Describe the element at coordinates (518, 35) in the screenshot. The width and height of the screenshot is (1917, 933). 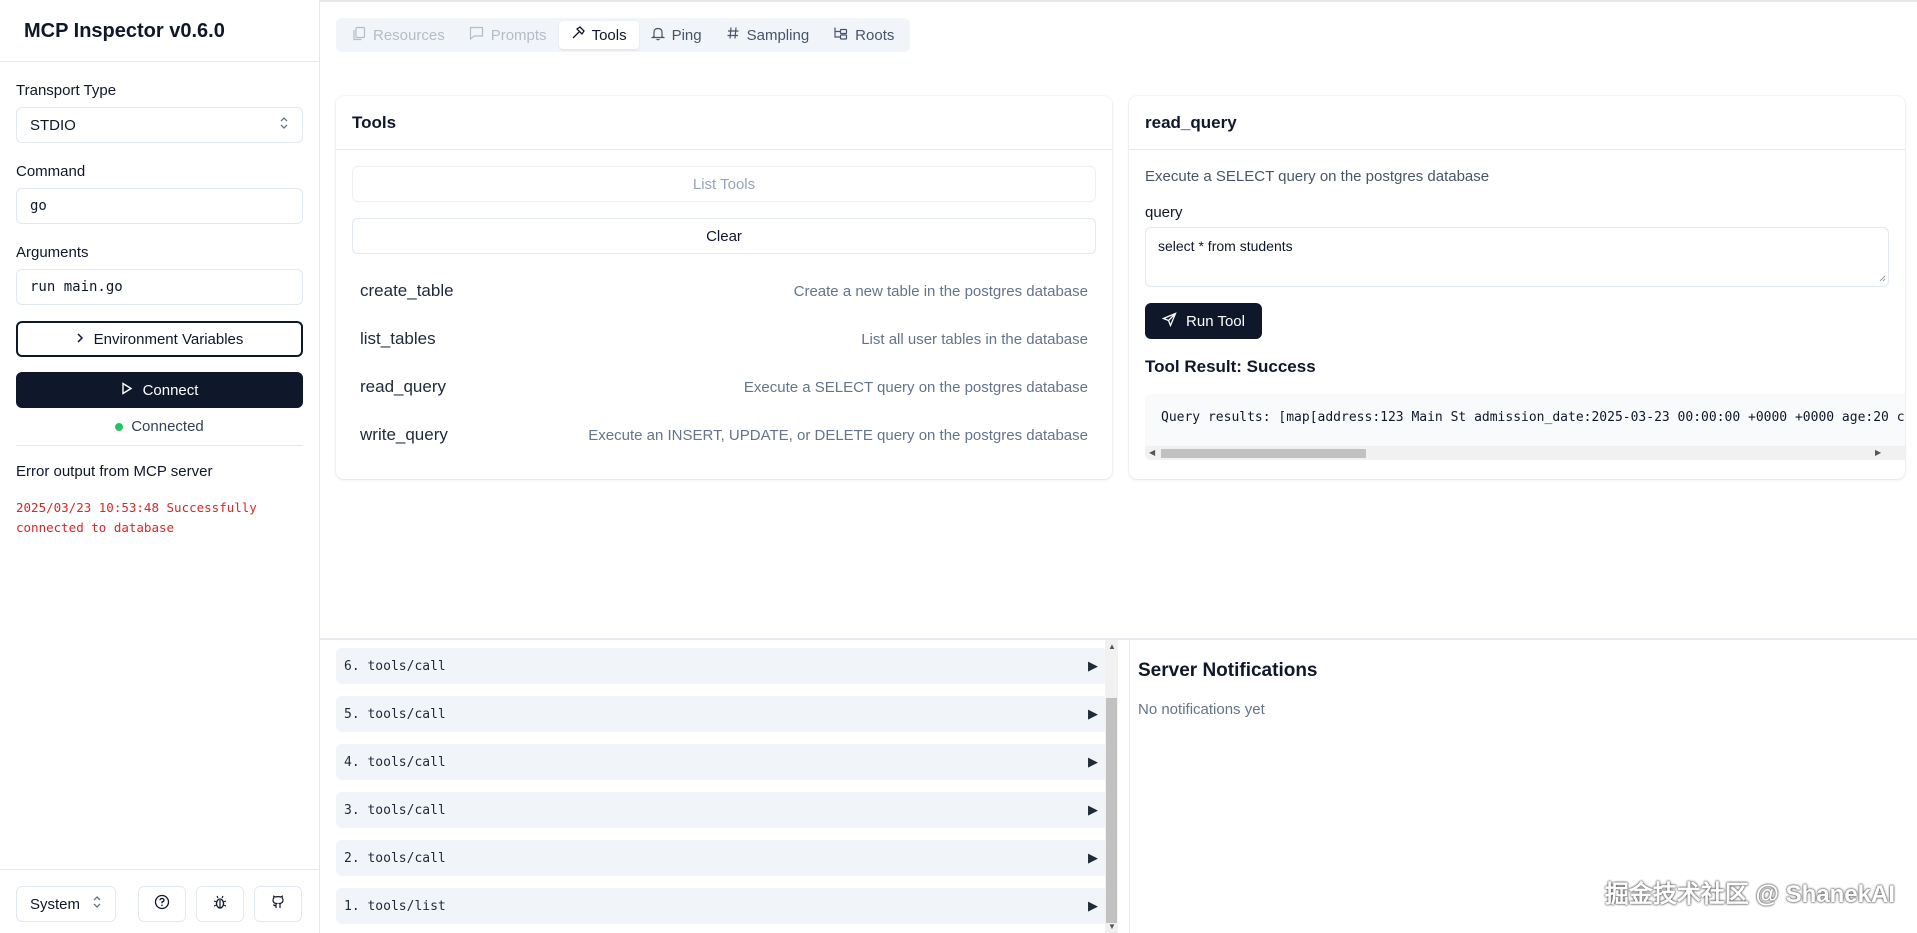
I see `tab-label: Prompts` at that location.